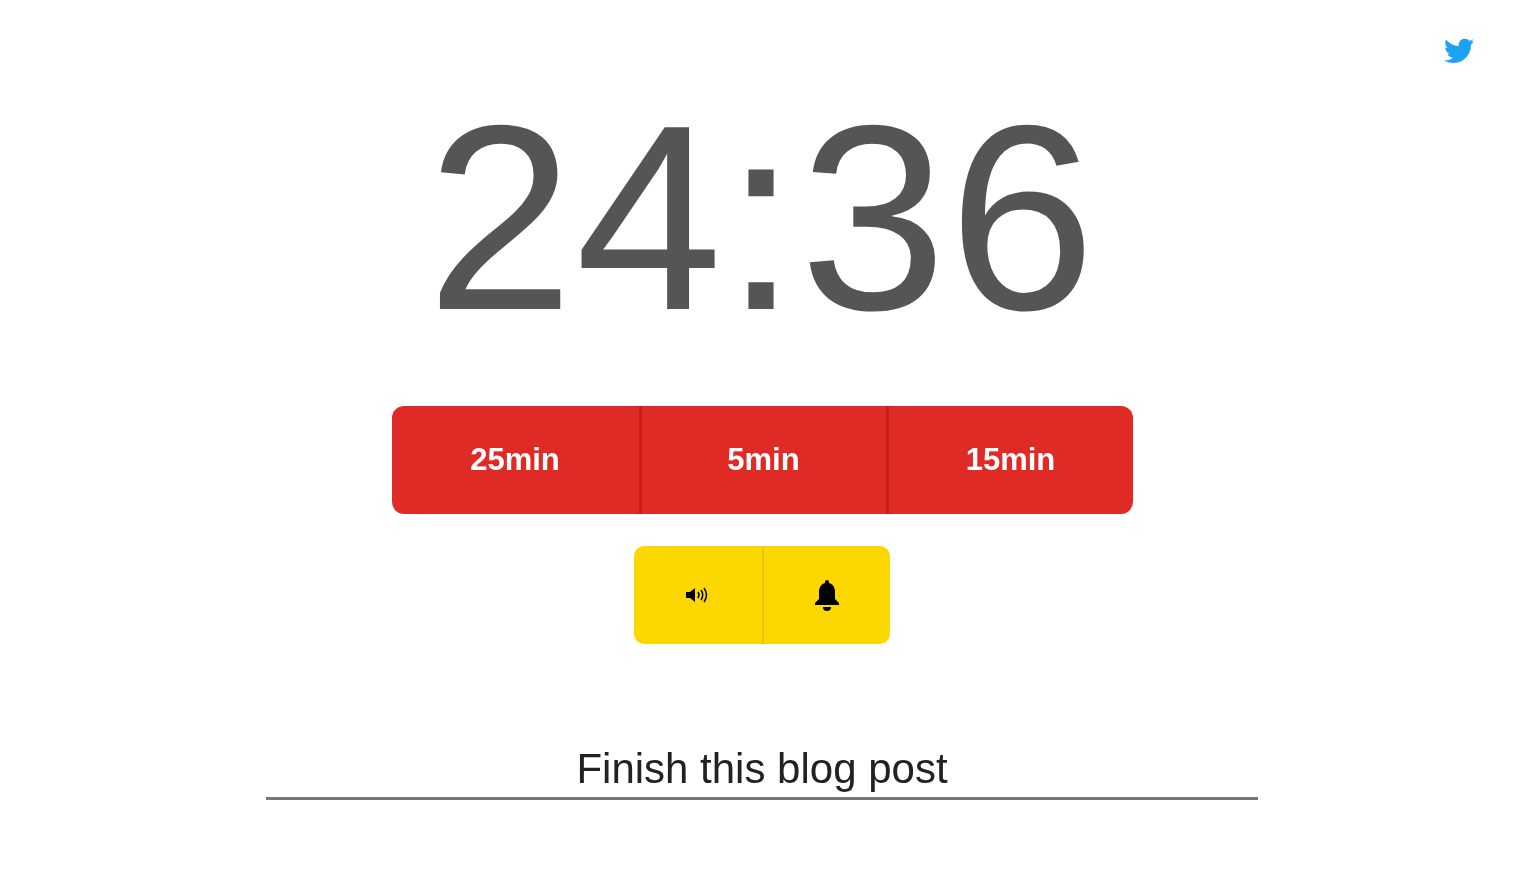  What do you see at coordinates (1459, 51) in the screenshot?
I see `twitter-bird-icon` at bounding box center [1459, 51].